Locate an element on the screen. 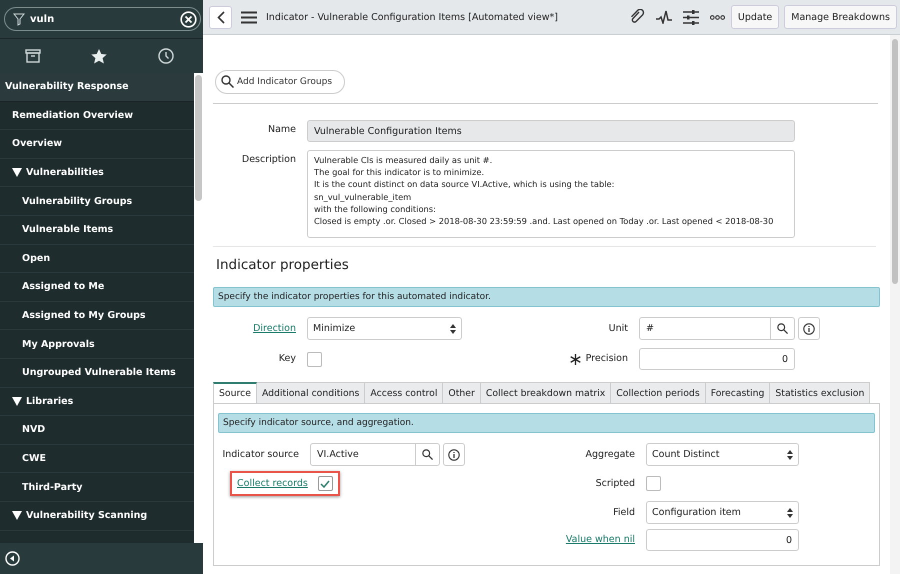  back-button is located at coordinates (220, 17).